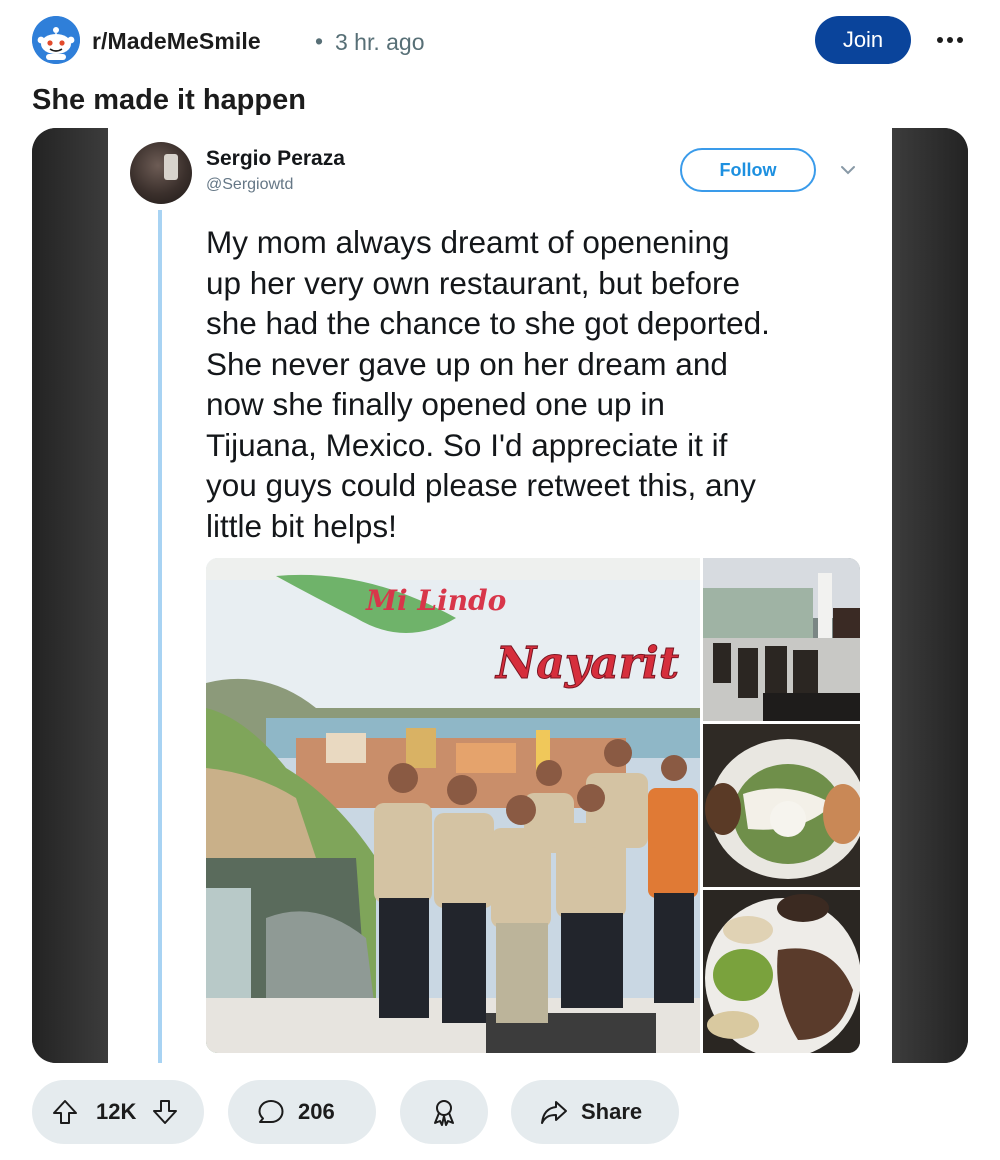 This screenshot has width=1000, height=1160. What do you see at coordinates (65, 1112) in the screenshot?
I see `upvote-icon` at bounding box center [65, 1112].